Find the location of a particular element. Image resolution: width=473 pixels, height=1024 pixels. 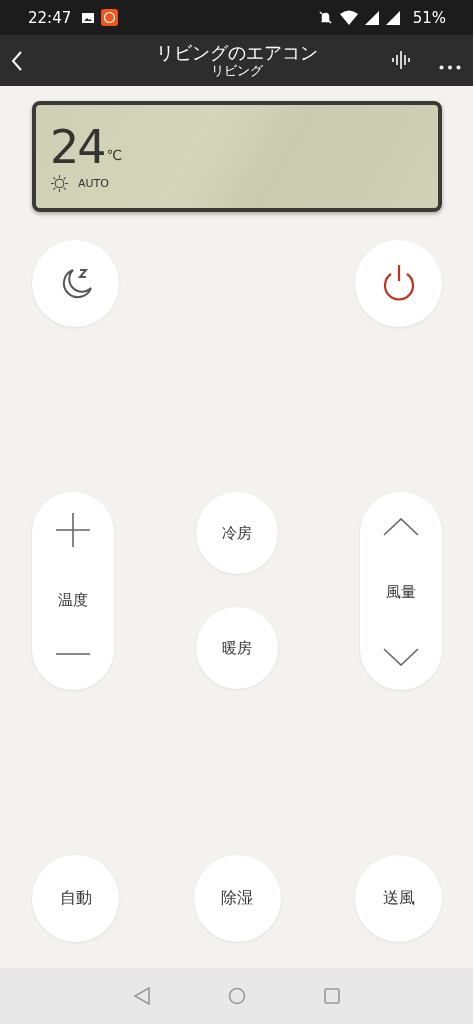

mode-button: 暖房 is located at coordinates (237, 648).